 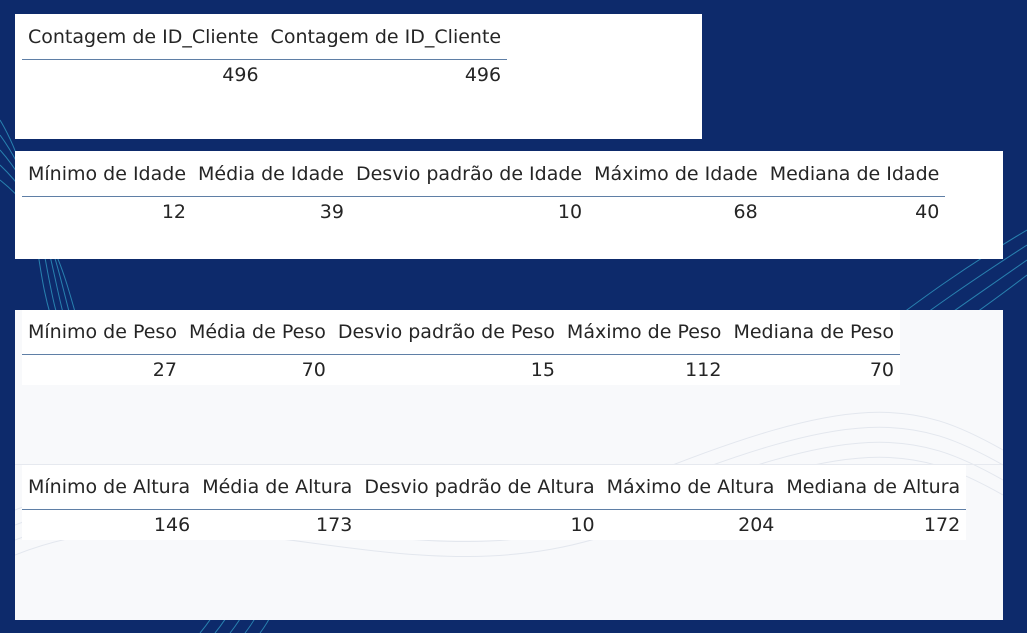 What do you see at coordinates (690, 524) in the screenshot?
I see `table-cell: 204` at bounding box center [690, 524].